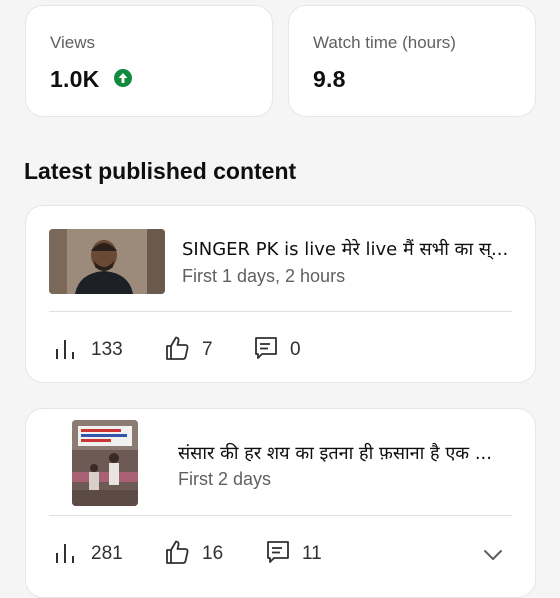  What do you see at coordinates (312, 553) in the screenshot?
I see `comments-count: 11` at bounding box center [312, 553].